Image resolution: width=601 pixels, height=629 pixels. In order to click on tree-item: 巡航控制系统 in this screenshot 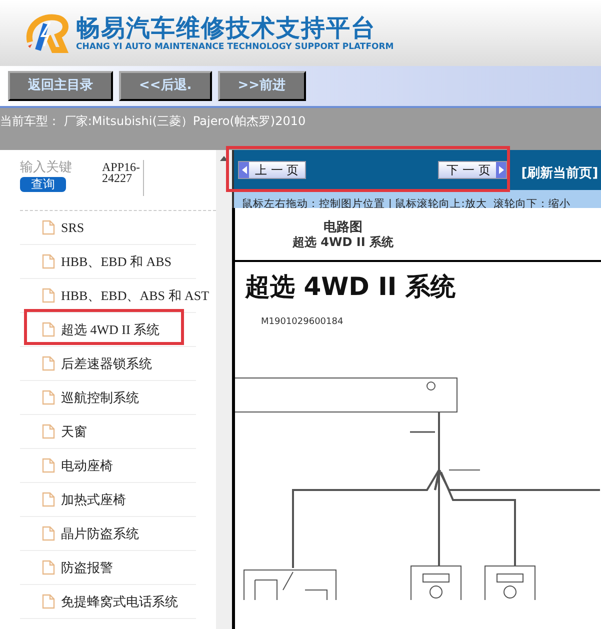, I will do `click(79, 398)`.